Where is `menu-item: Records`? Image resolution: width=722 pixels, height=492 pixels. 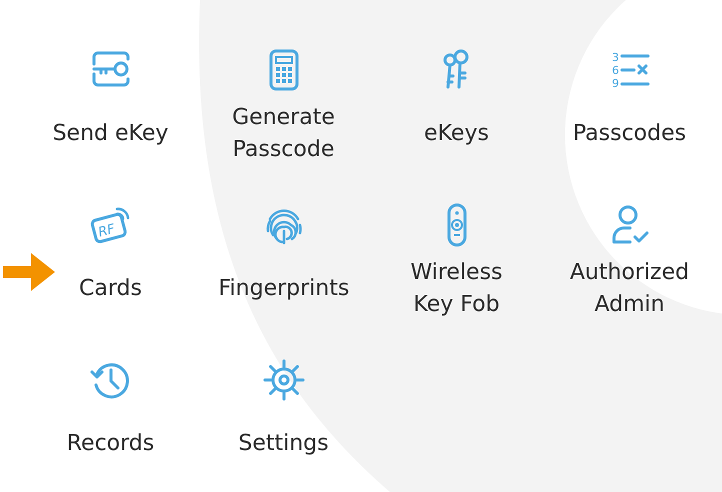
menu-item: Records is located at coordinates (110, 425).